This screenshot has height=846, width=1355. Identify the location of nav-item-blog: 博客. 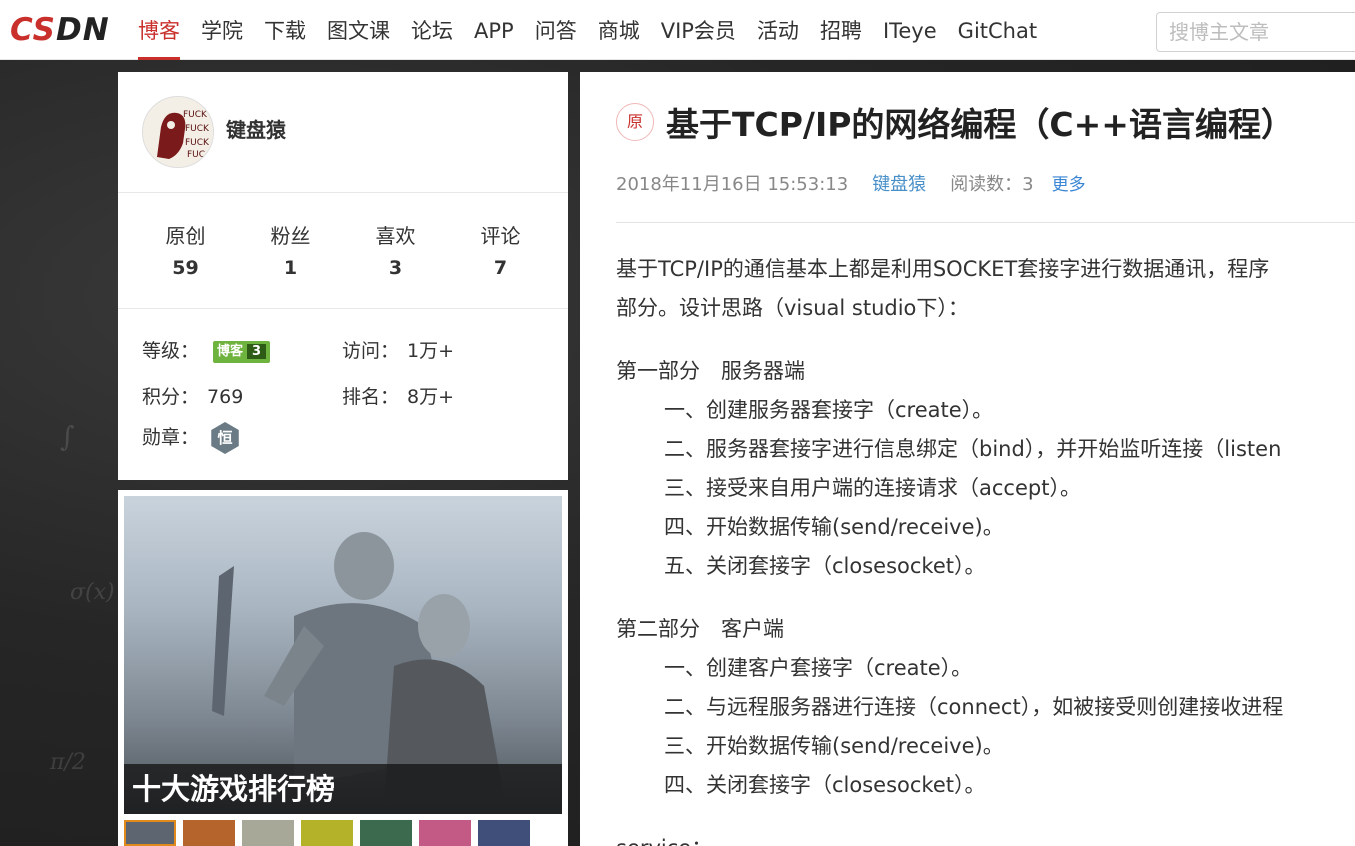
(159, 30).